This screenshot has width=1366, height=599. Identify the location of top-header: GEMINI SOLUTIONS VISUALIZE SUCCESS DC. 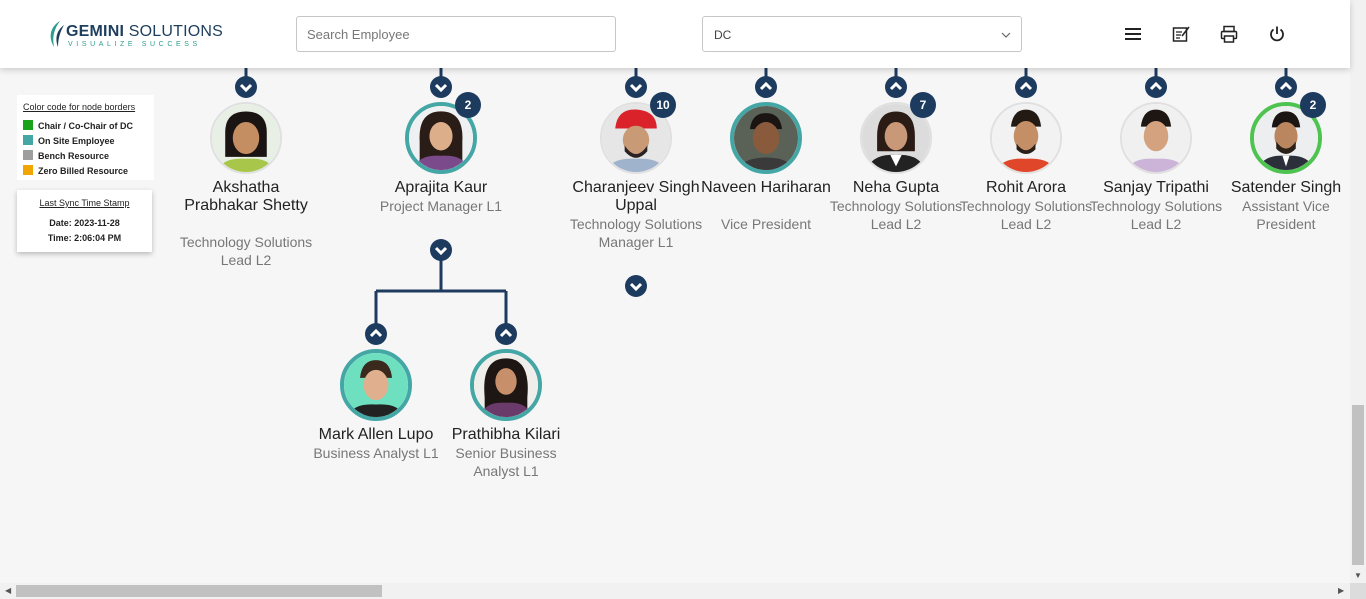
(675, 34).